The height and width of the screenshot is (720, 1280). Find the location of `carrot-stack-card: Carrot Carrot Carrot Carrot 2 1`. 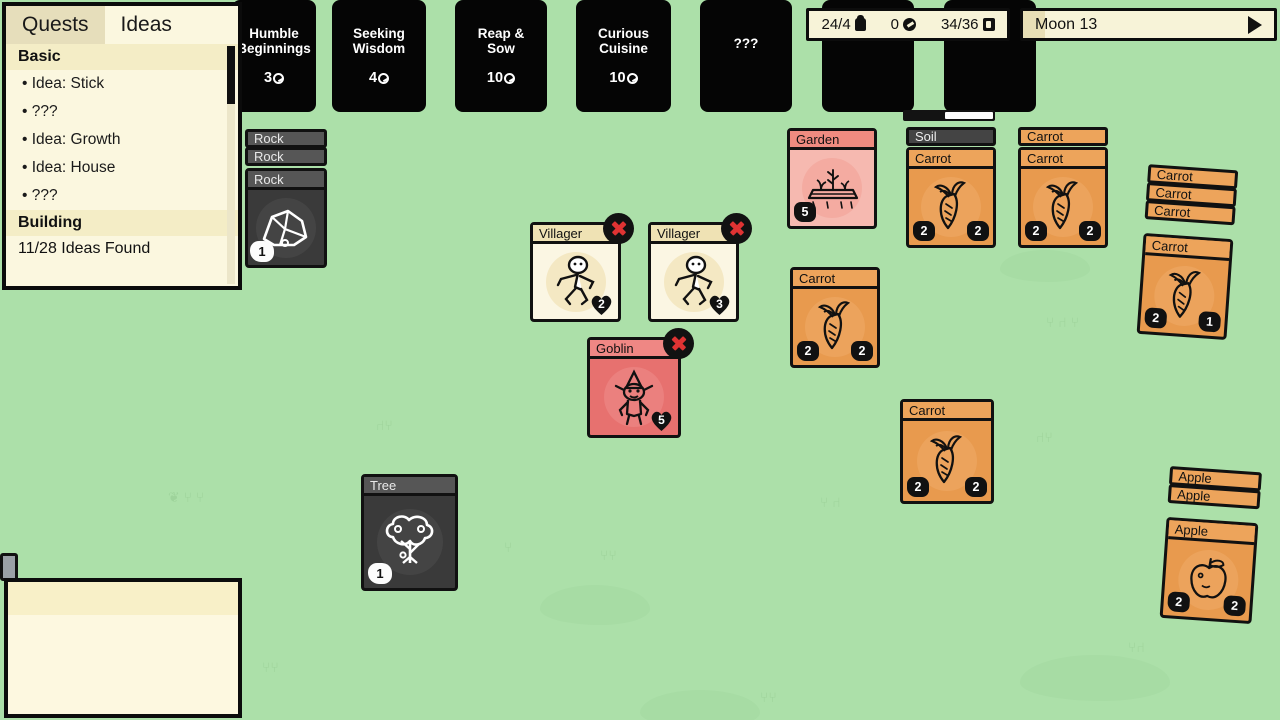

carrot-stack-card: Carrot Carrot Carrot Carrot 2 1 is located at coordinates (1187, 252).